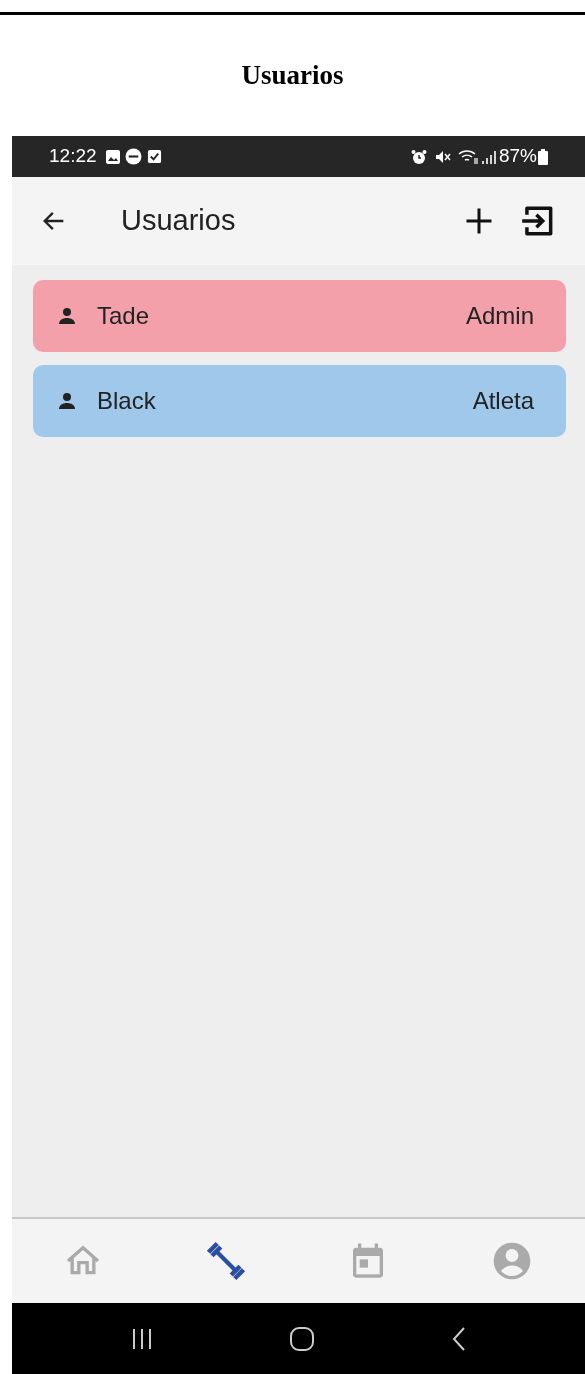 This screenshot has width=585, height=1374. I want to click on user-card: Tade Admin, so click(299, 316).